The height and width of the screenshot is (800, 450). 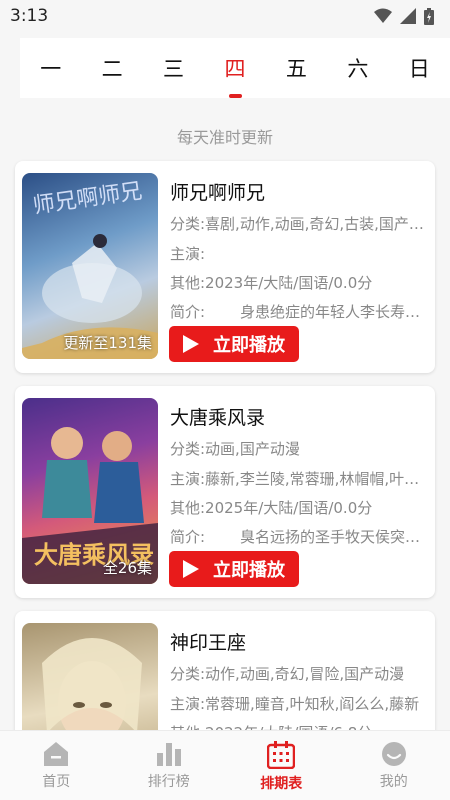 I want to click on tab-thursday: 四, so click(x=234, y=68).